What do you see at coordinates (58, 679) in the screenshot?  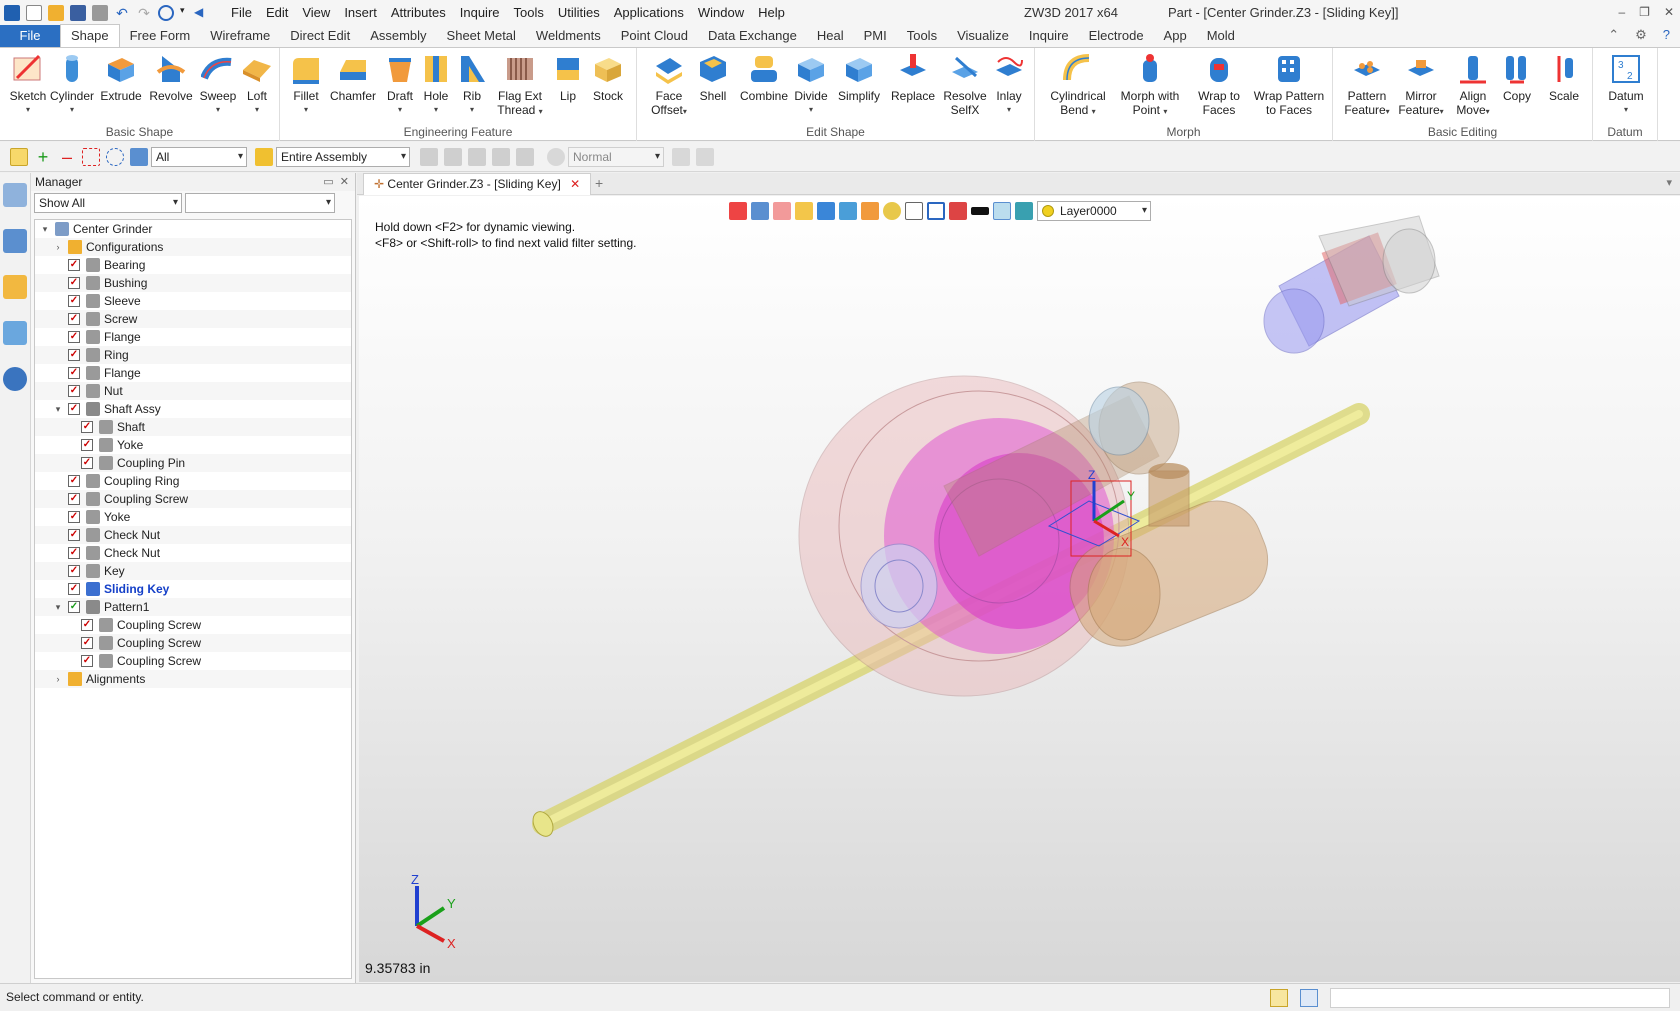 I see `expand-chevron-icon: ›` at bounding box center [58, 679].